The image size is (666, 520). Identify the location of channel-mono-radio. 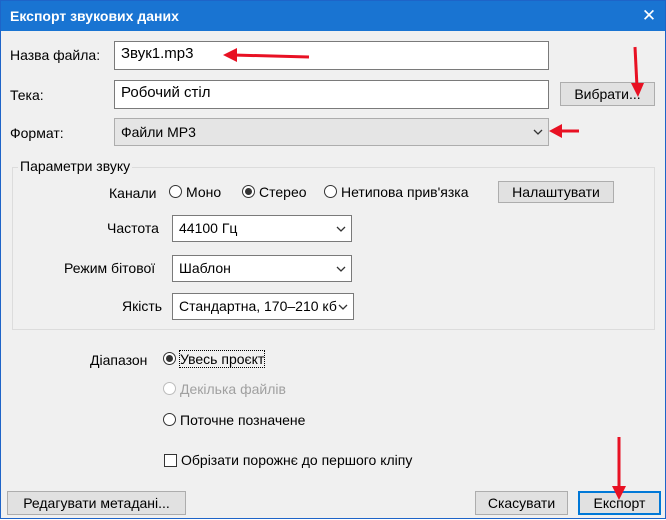
(175, 191).